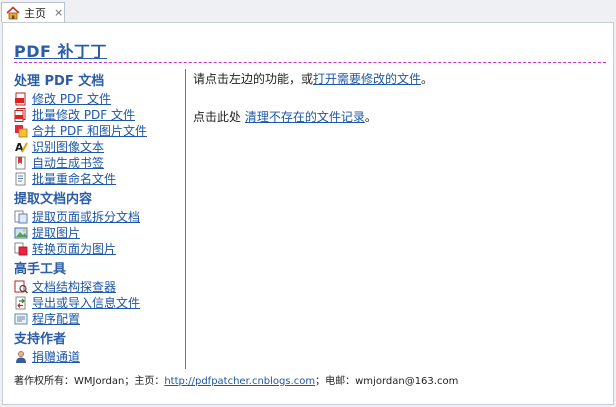  Describe the element at coordinates (21, 217) in the screenshot. I see `extract-pages-icon` at that location.